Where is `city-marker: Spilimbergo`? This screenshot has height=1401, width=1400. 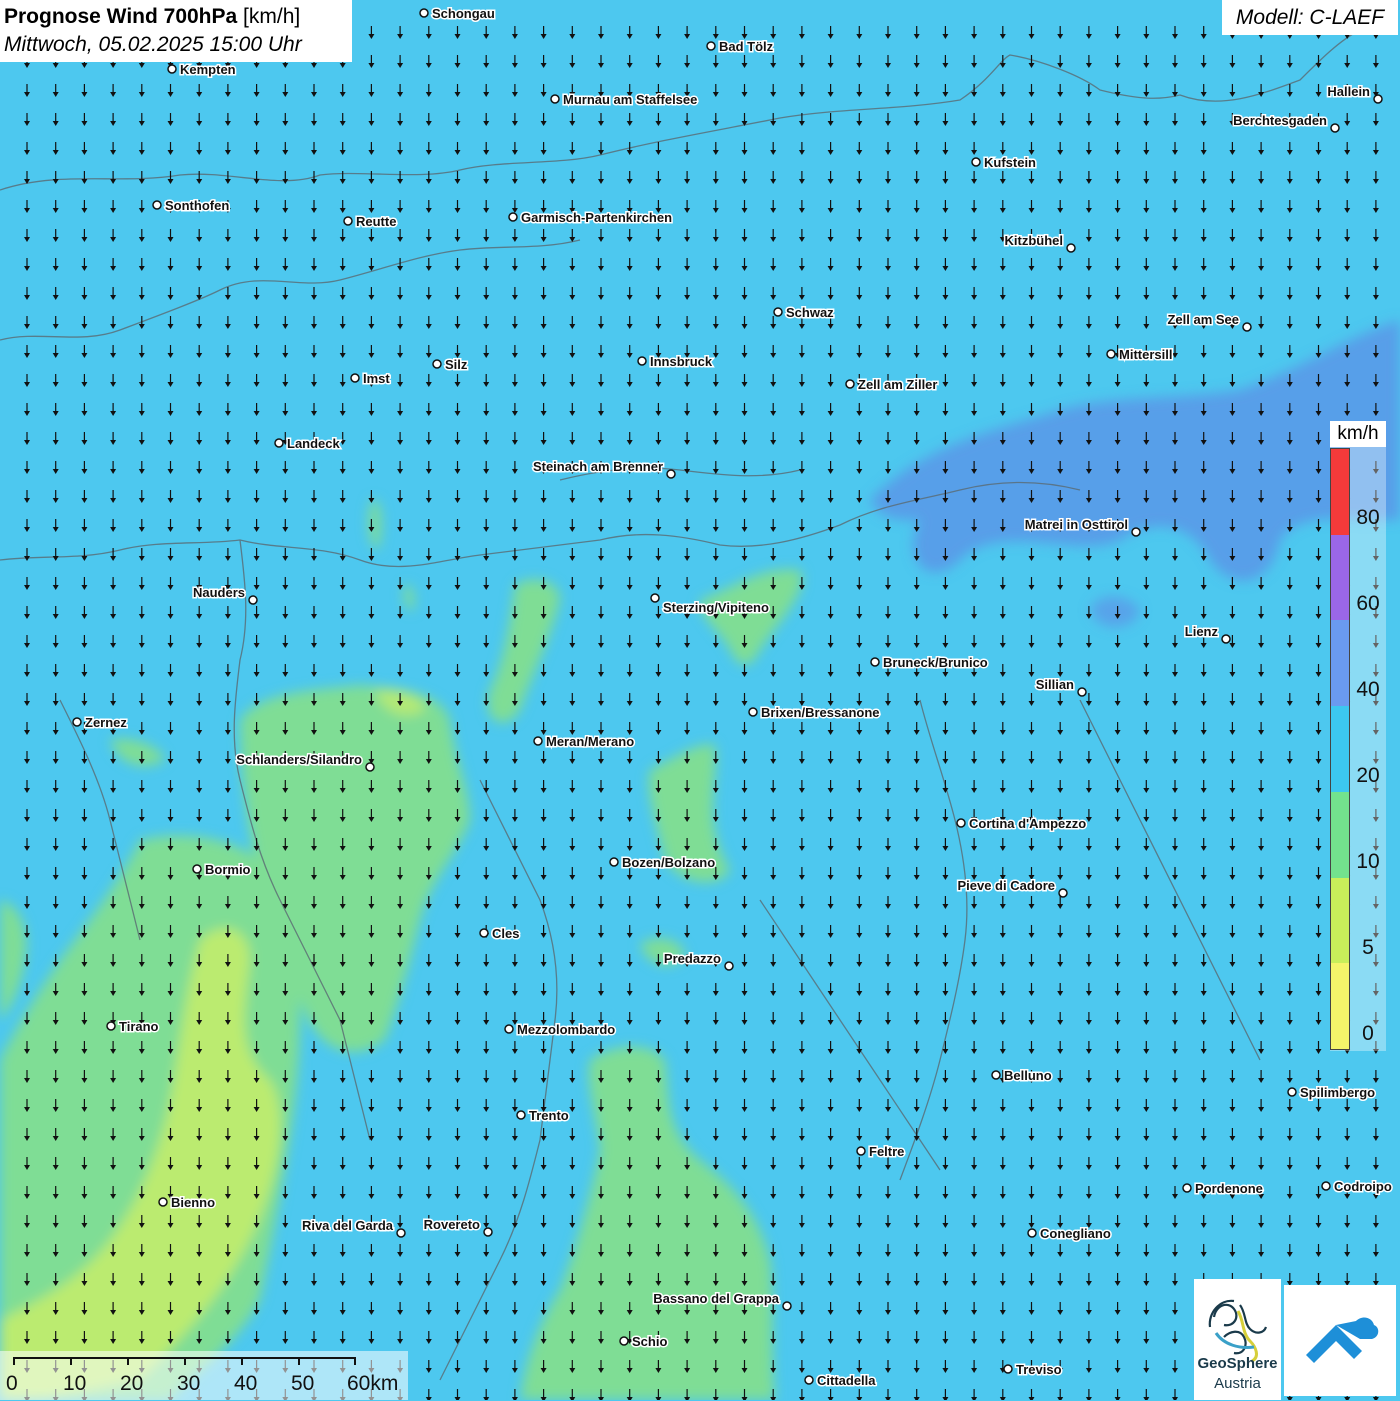 city-marker: Spilimbergo is located at coordinates (1332, 1093).